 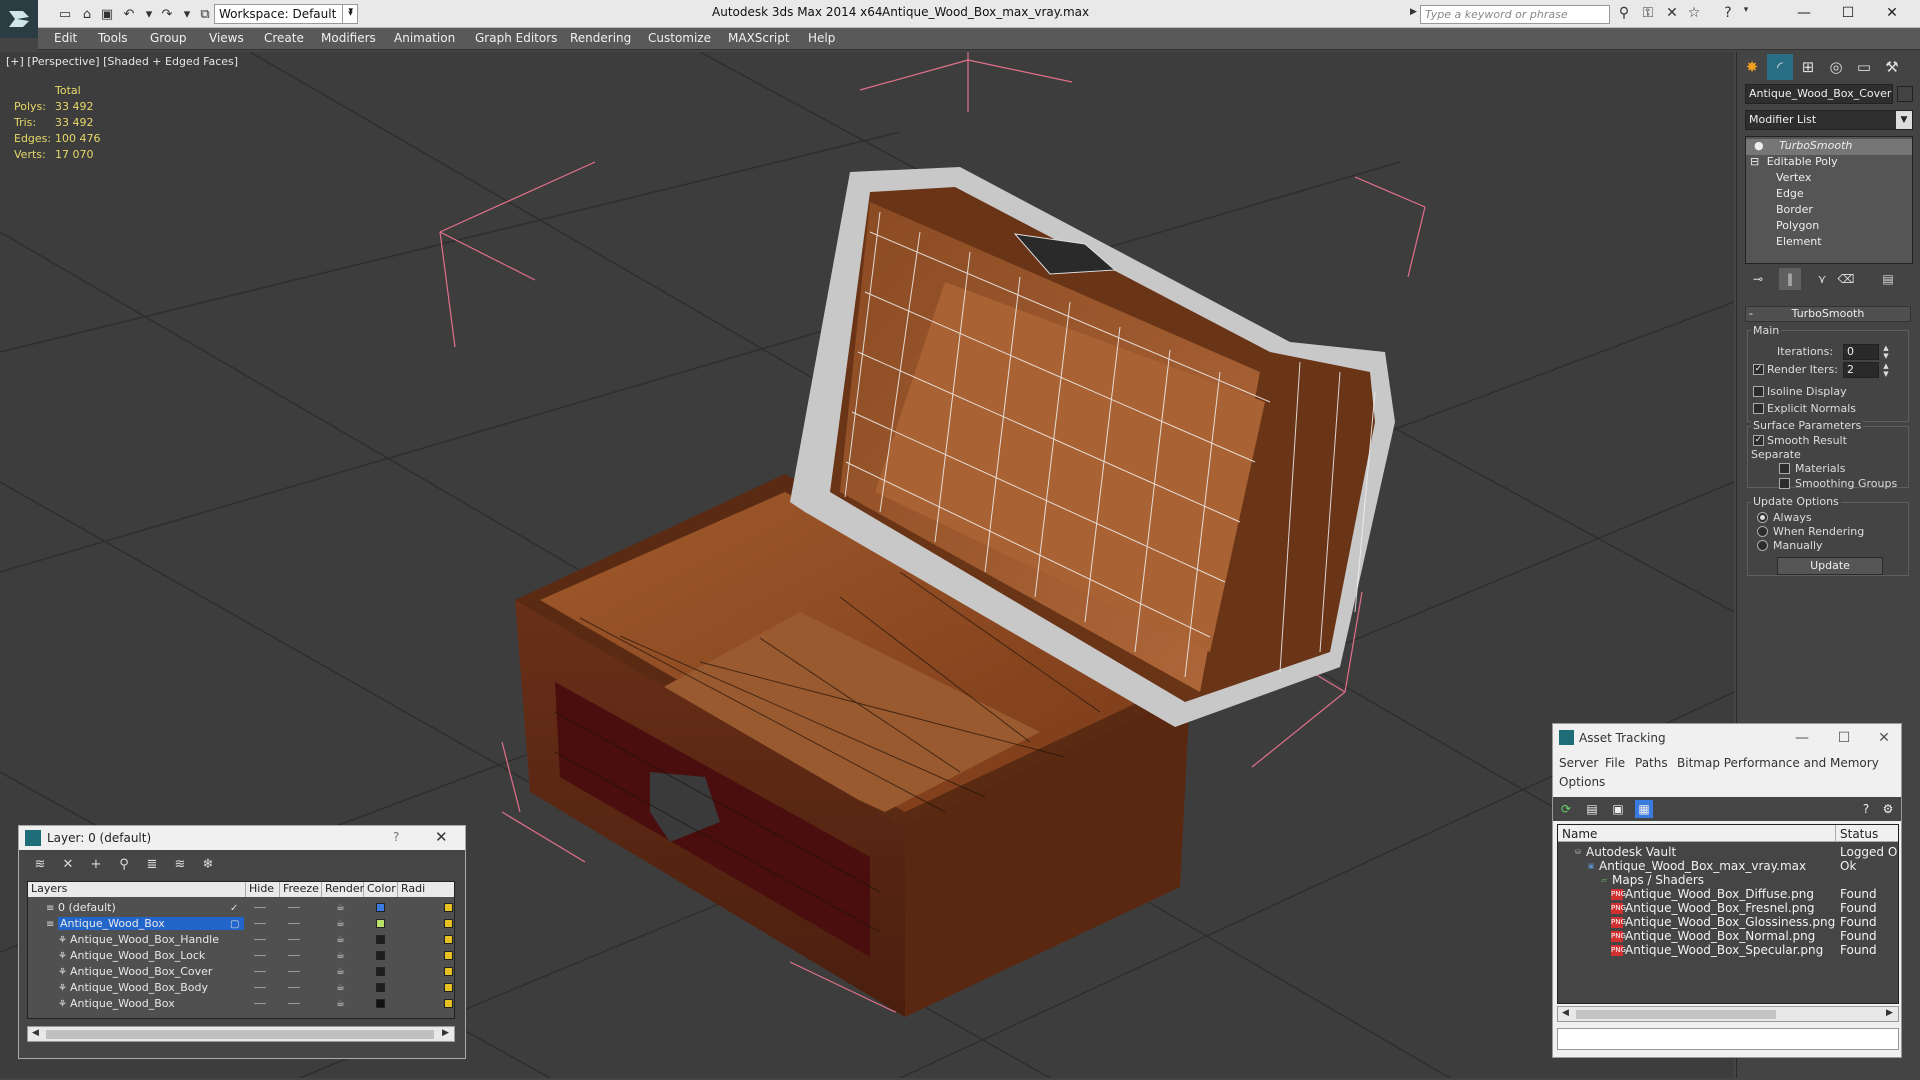 I want to click on motion-tab-icon: ◎, so click(x=1836, y=67).